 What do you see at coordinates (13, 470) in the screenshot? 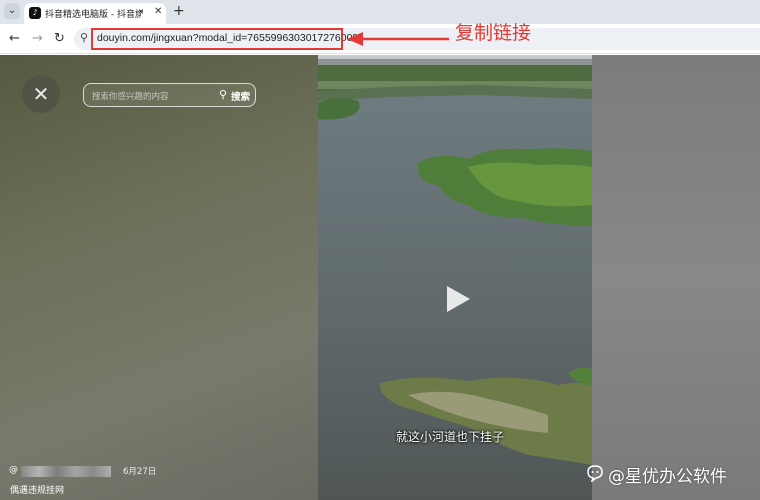
I see `author-prefix: @` at bounding box center [13, 470].